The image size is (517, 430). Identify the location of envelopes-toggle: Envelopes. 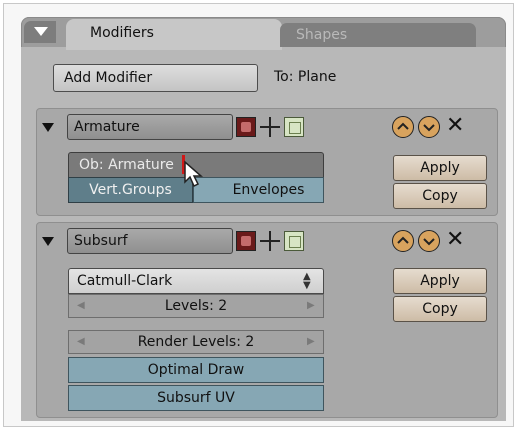
(258, 190).